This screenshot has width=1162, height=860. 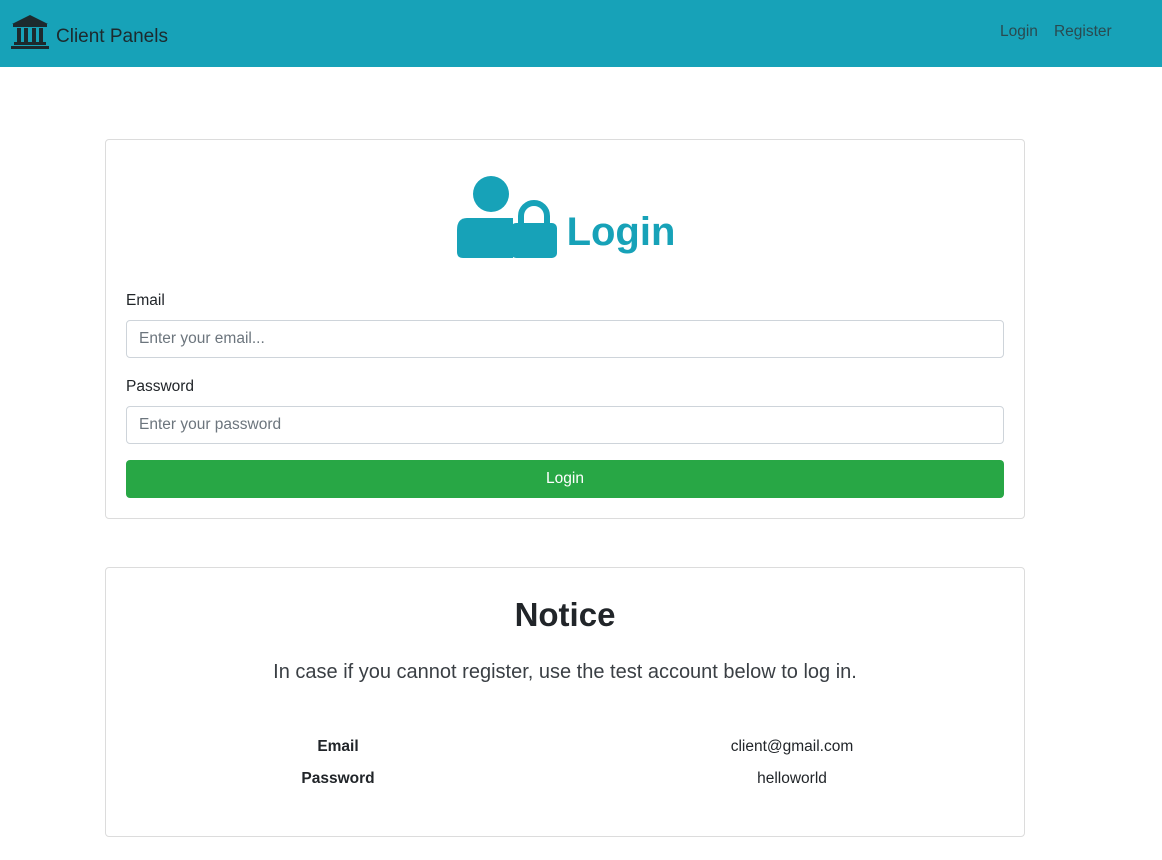 I want to click on nav-register-link: Register, so click(x=1083, y=32).